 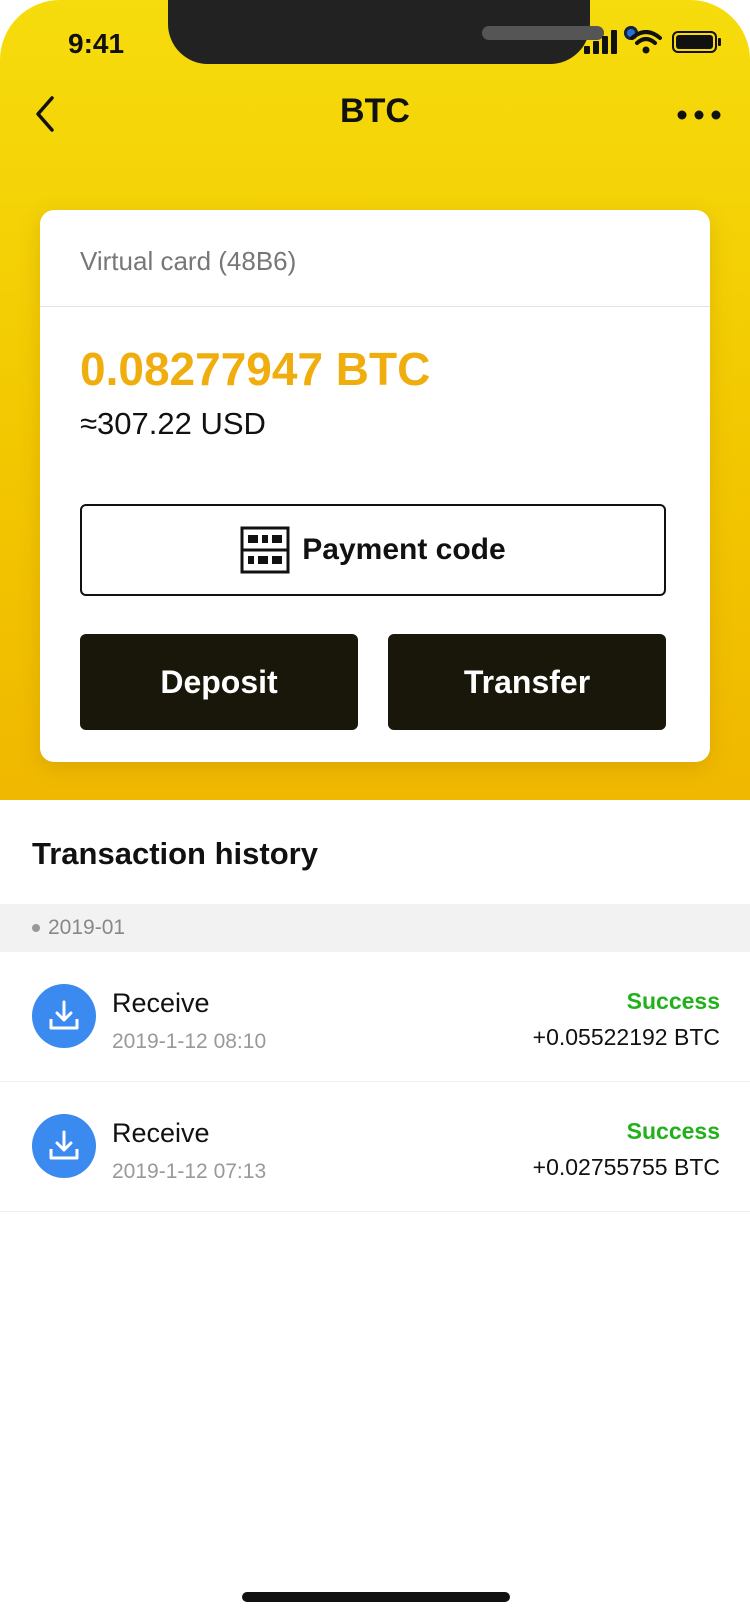 I want to click on payment-code-button: Payment code, so click(x=373, y=550).